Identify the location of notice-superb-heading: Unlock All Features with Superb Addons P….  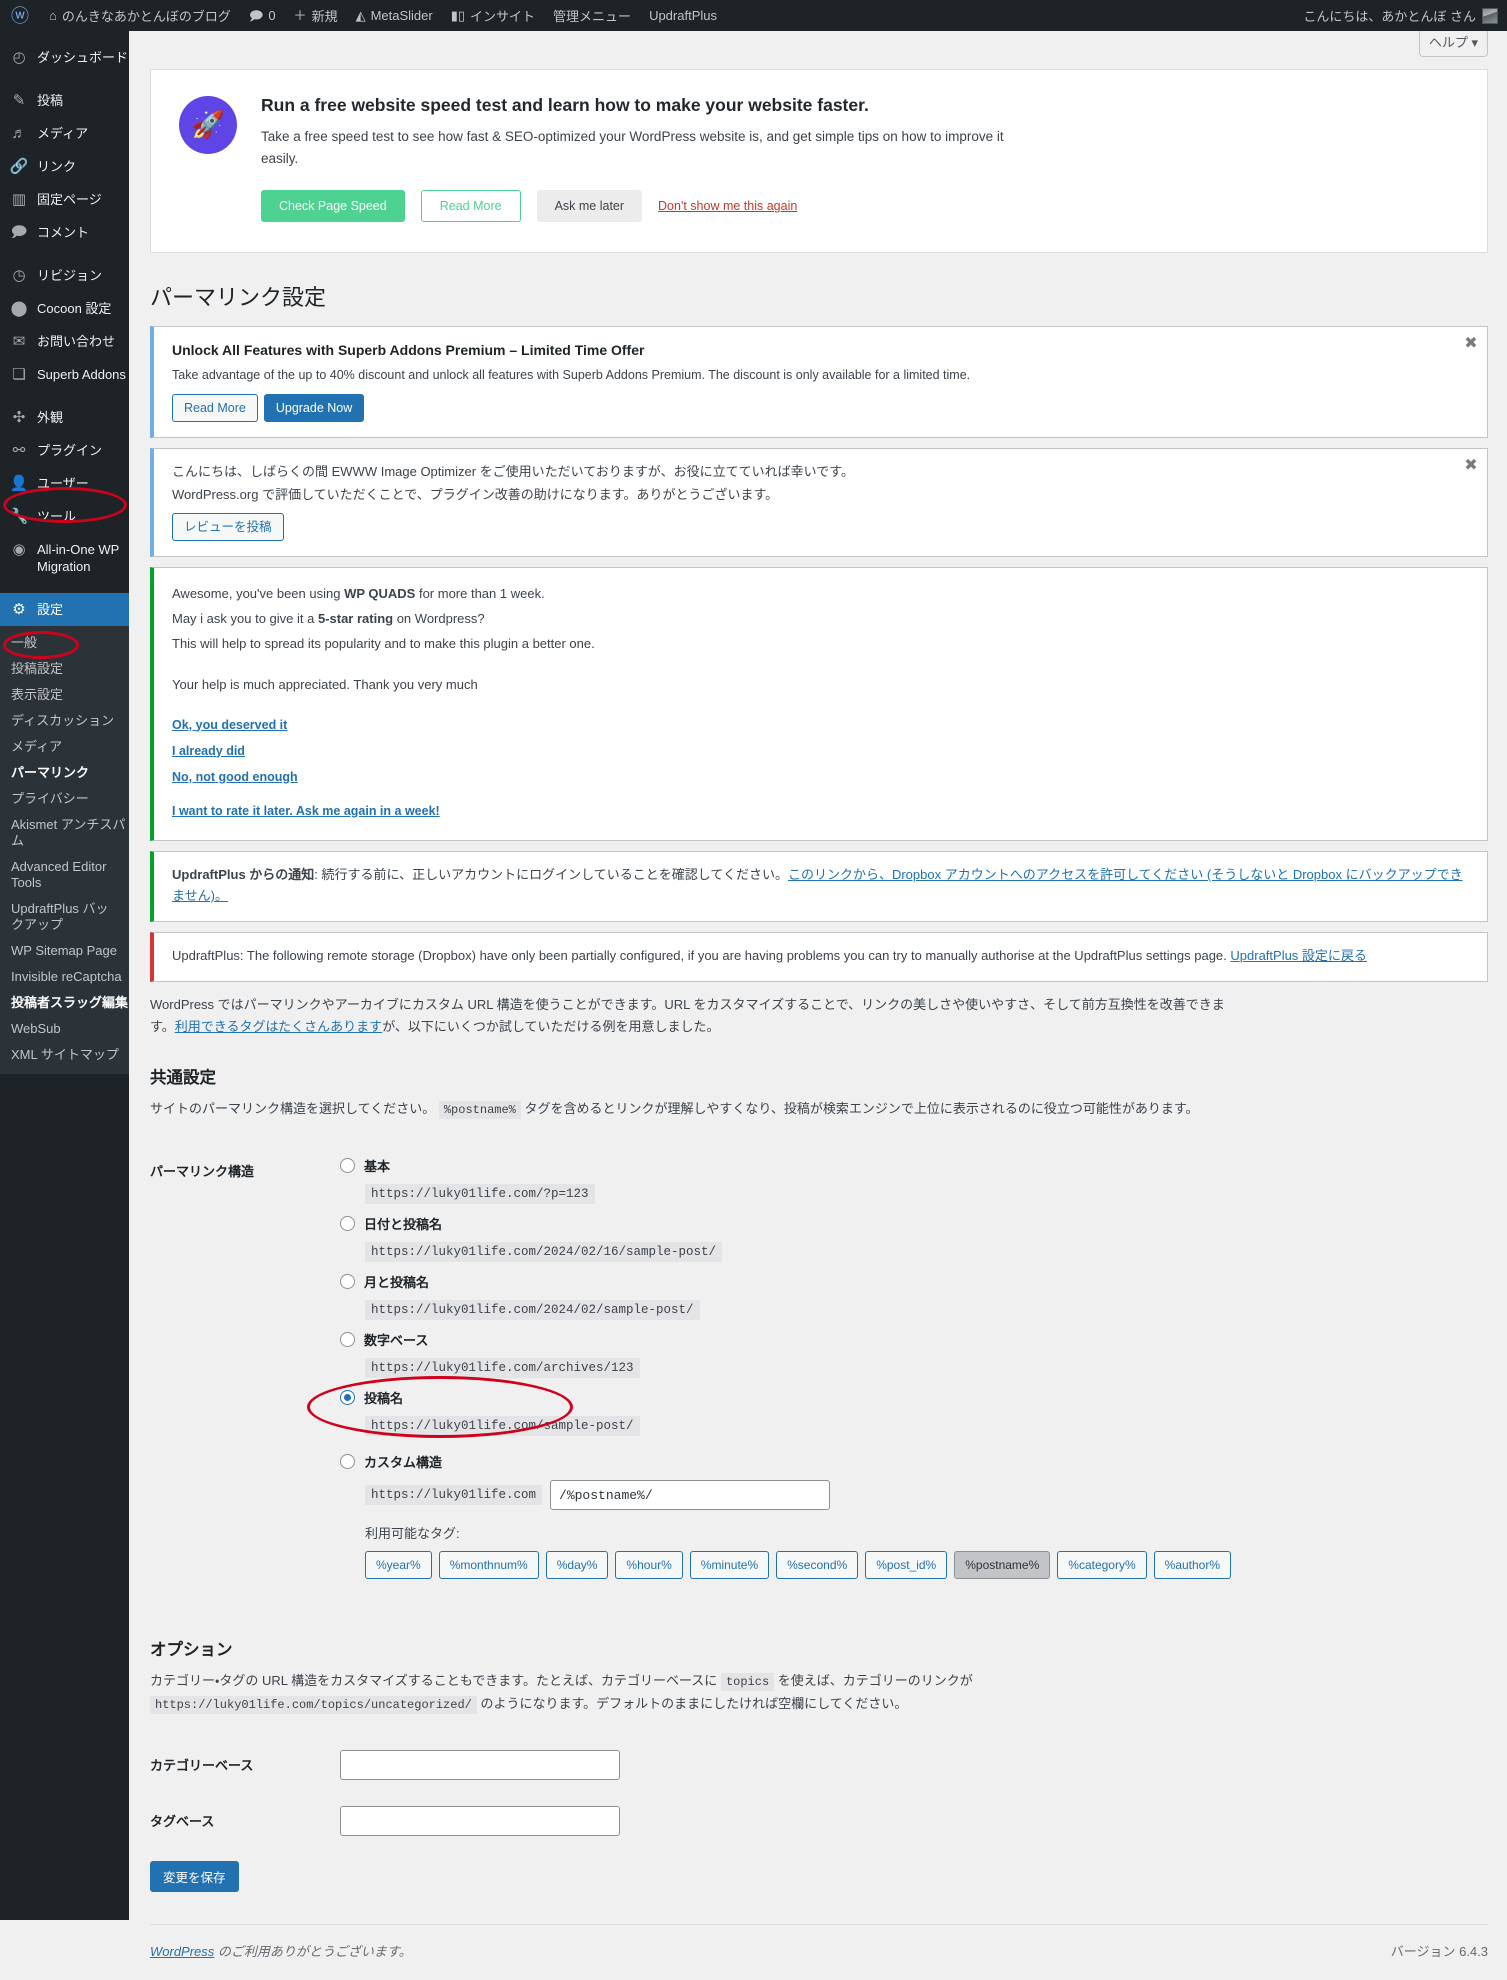
(408, 350).